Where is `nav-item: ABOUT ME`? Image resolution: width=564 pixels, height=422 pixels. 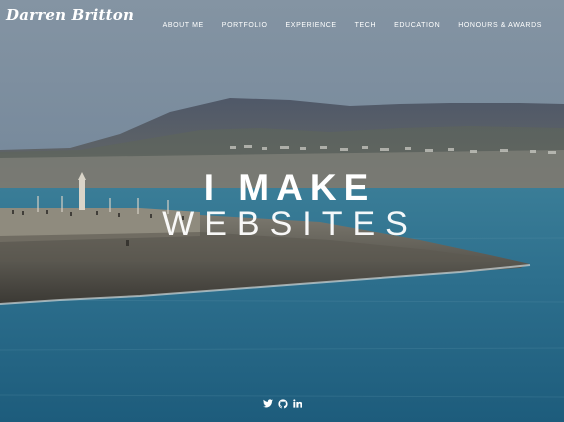
nav-item: ABOUT ME is located at coordinates (183, 21).